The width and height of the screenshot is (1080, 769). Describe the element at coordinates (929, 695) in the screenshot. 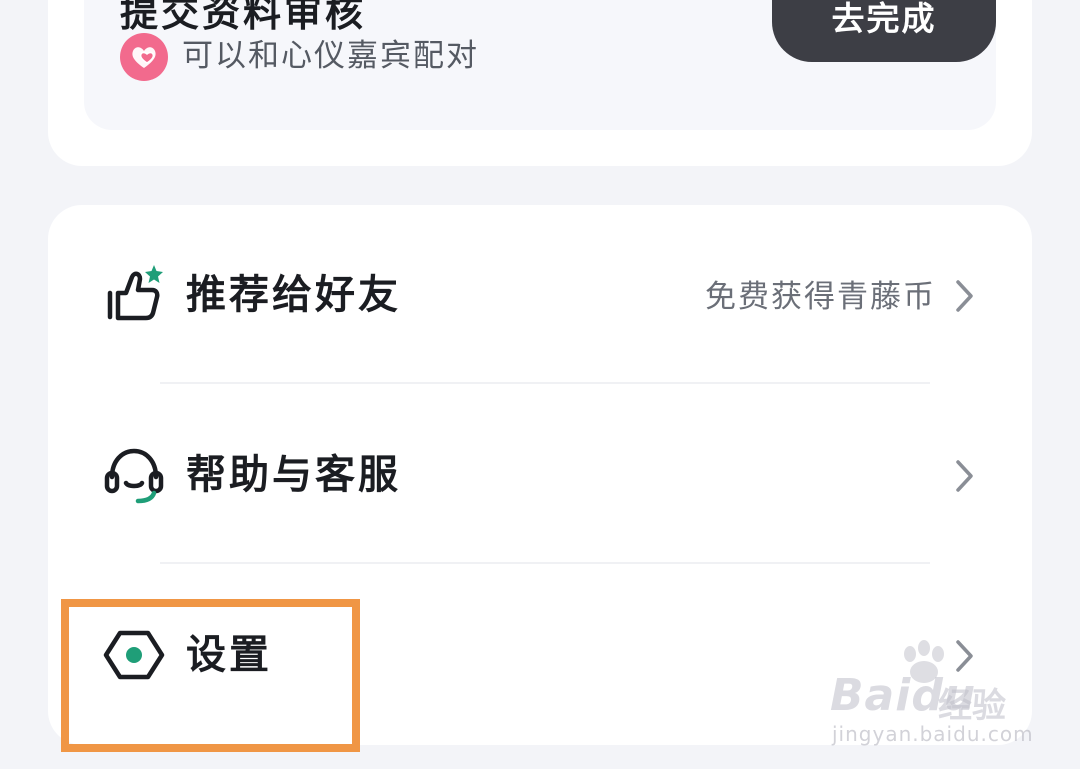

I see `watermark: Baidu 经验 jingyan.baidu.com` at that location.